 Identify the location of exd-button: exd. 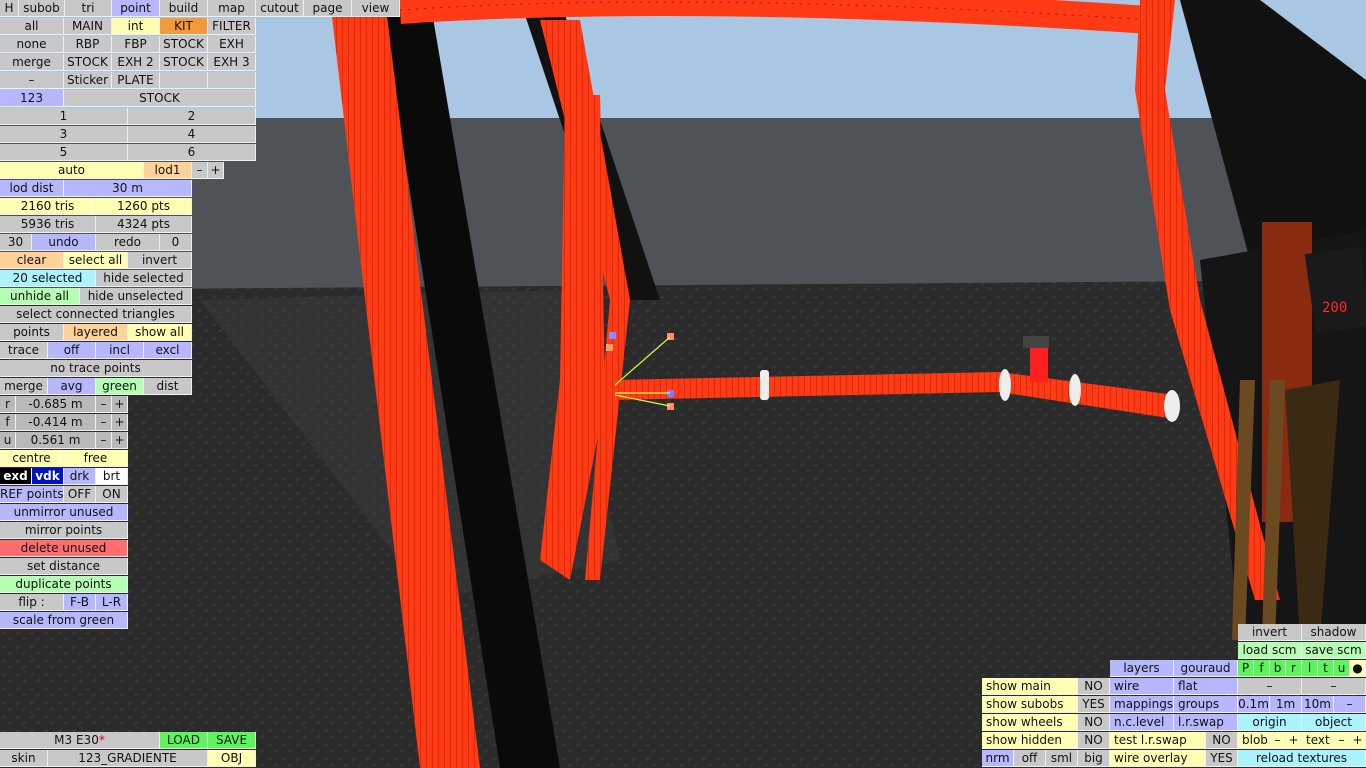
(16, 476).